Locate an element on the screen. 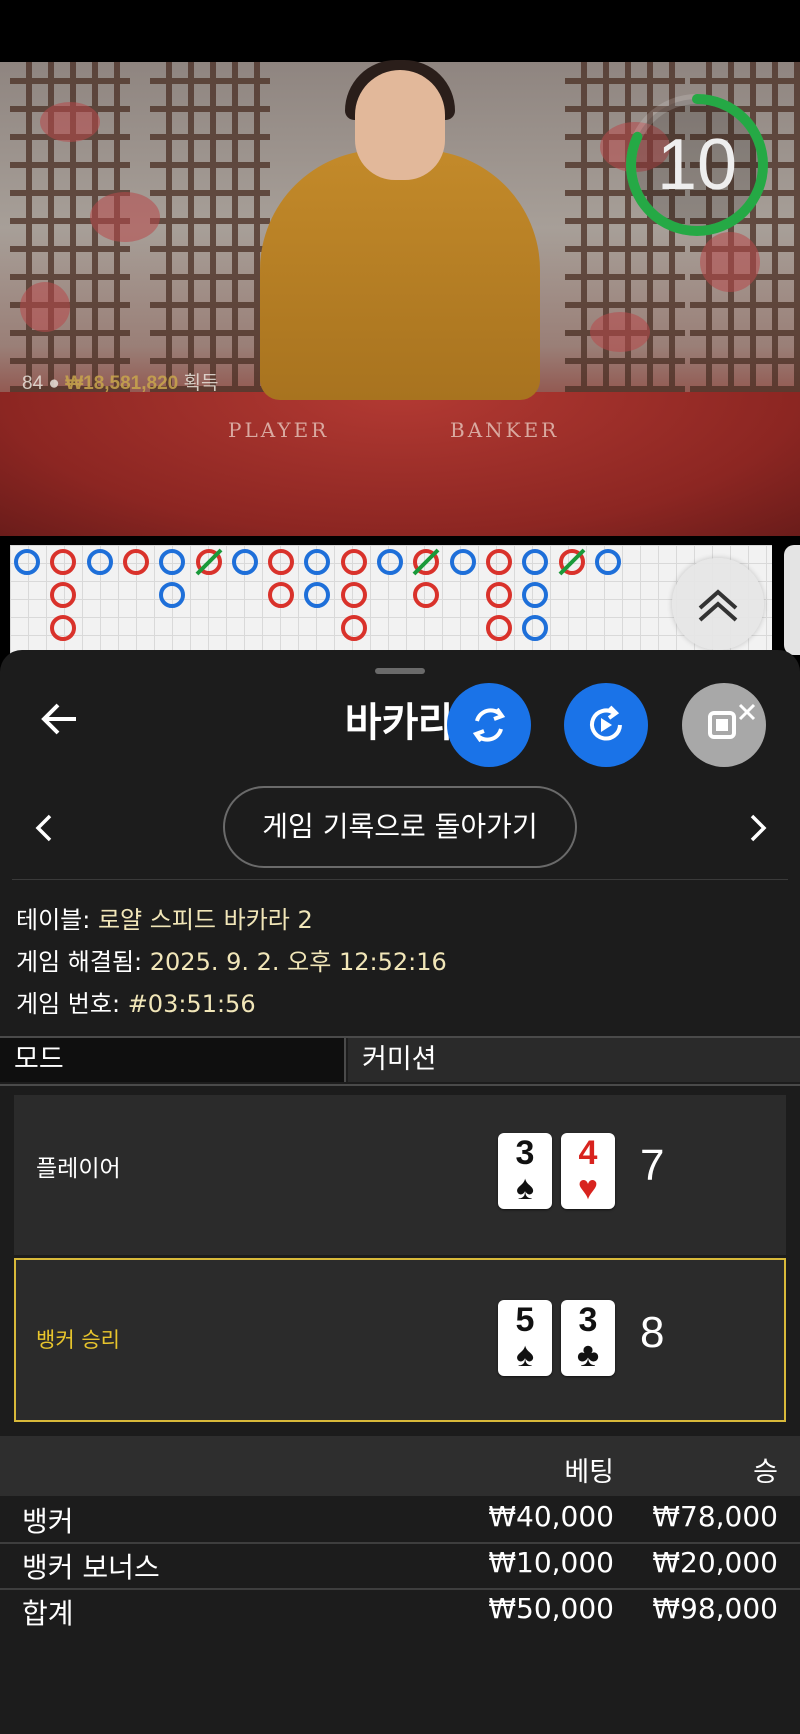 This screenshot has width=800, height=1734. bet-column-header: 베팅 is located at coordinates (589, 1472).